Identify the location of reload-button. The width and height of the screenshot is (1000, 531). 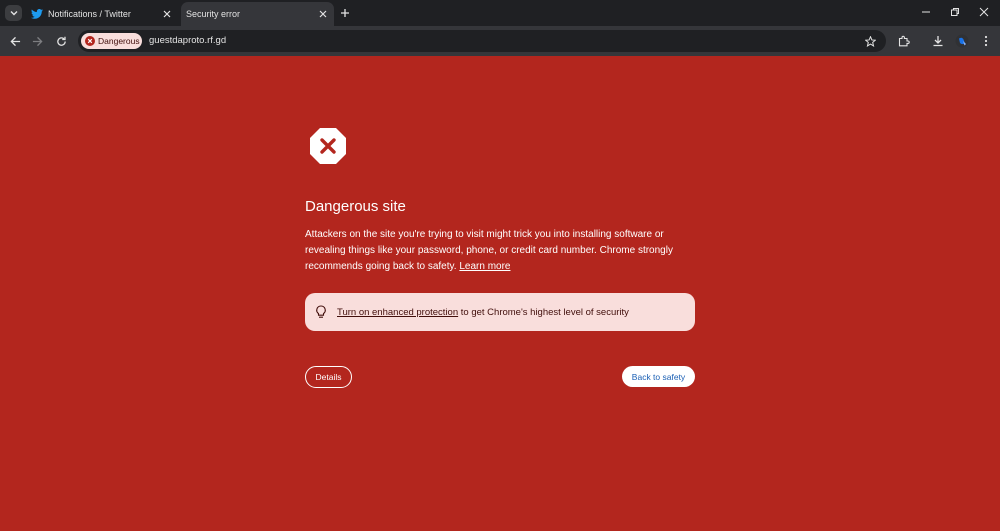
(61, 41).